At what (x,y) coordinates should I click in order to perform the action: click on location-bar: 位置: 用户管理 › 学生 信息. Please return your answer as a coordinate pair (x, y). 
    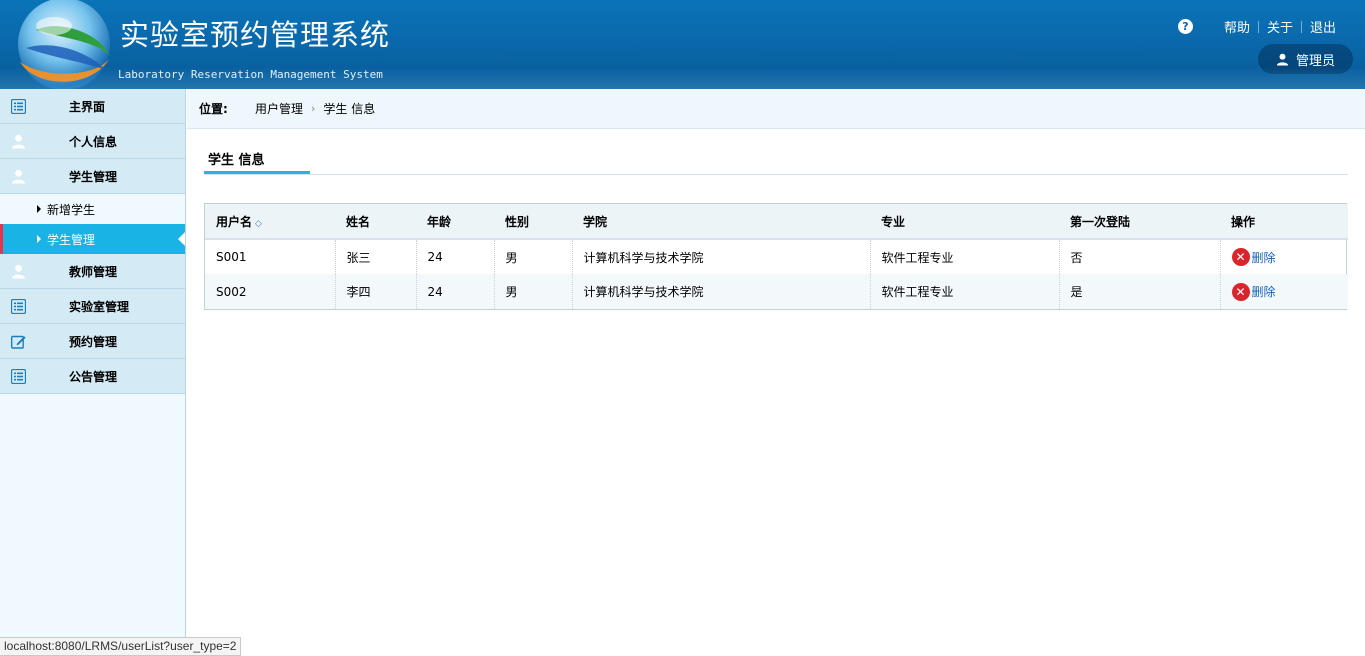
    Looking at the image, I should click on (776, 109).